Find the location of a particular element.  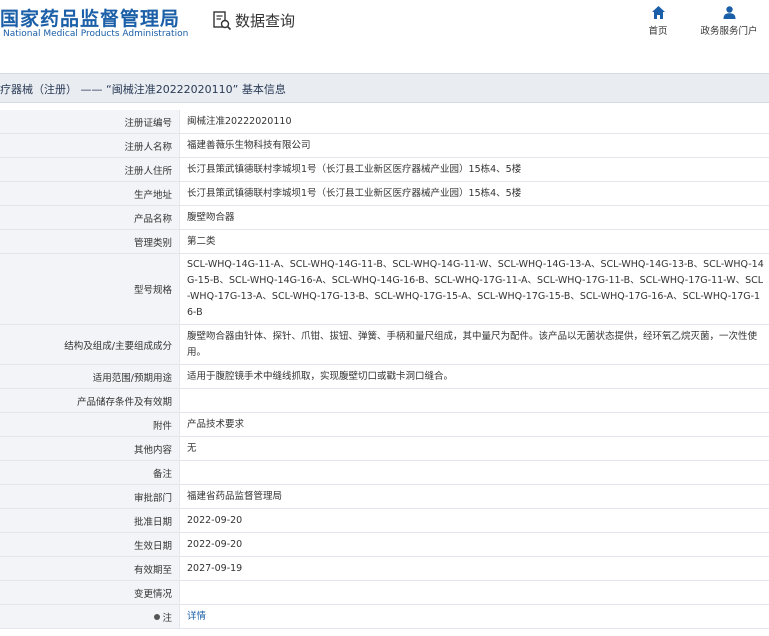

field-label: 产品名称 is located at coordinates (90, 217).